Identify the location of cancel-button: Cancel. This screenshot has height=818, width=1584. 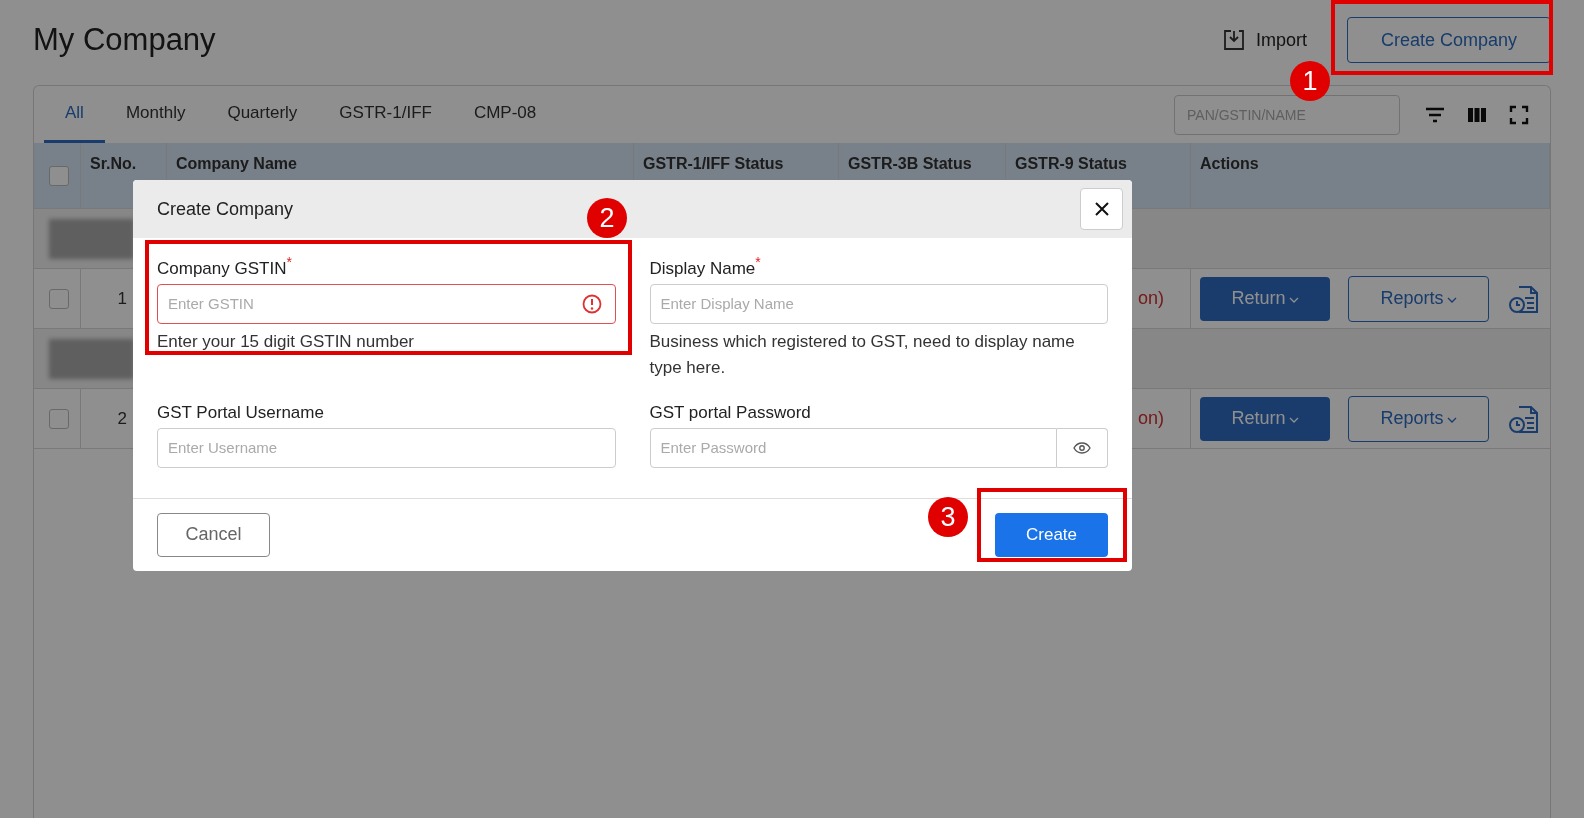
(213, 534).